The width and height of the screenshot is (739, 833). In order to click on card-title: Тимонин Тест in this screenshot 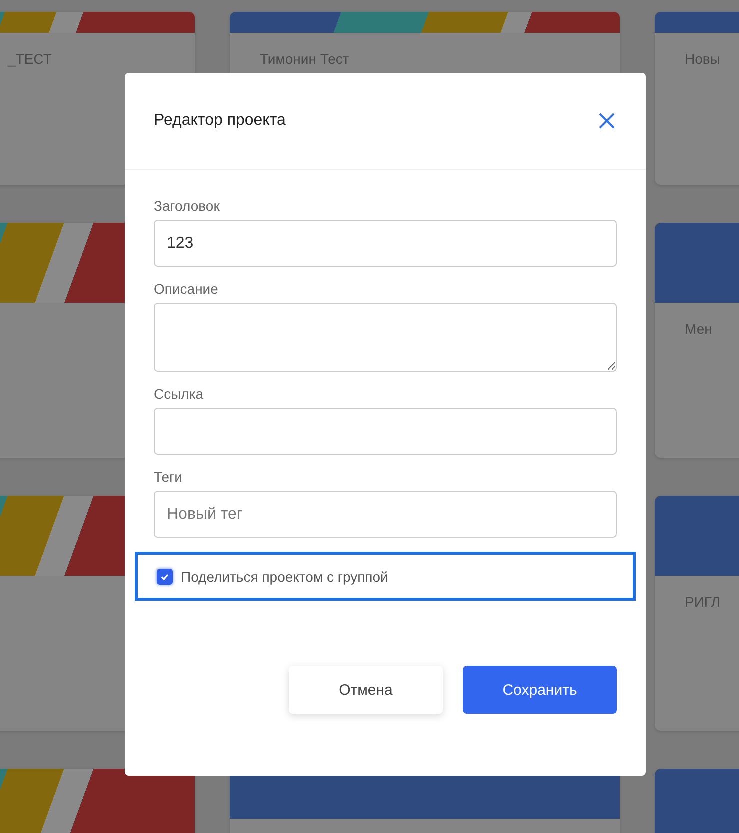, I will do `click(304, 59)`.